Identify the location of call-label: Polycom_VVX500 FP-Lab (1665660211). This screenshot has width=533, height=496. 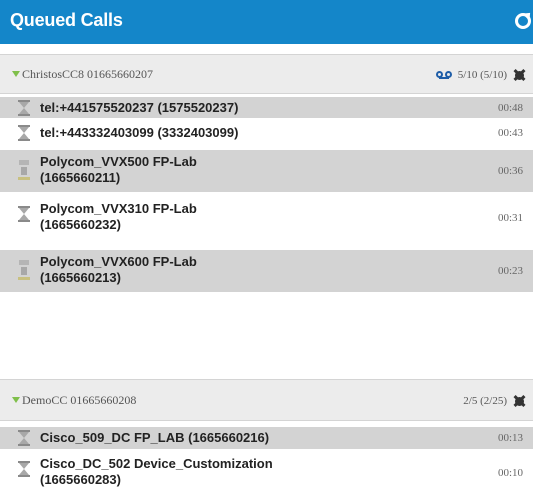
(118, 170).